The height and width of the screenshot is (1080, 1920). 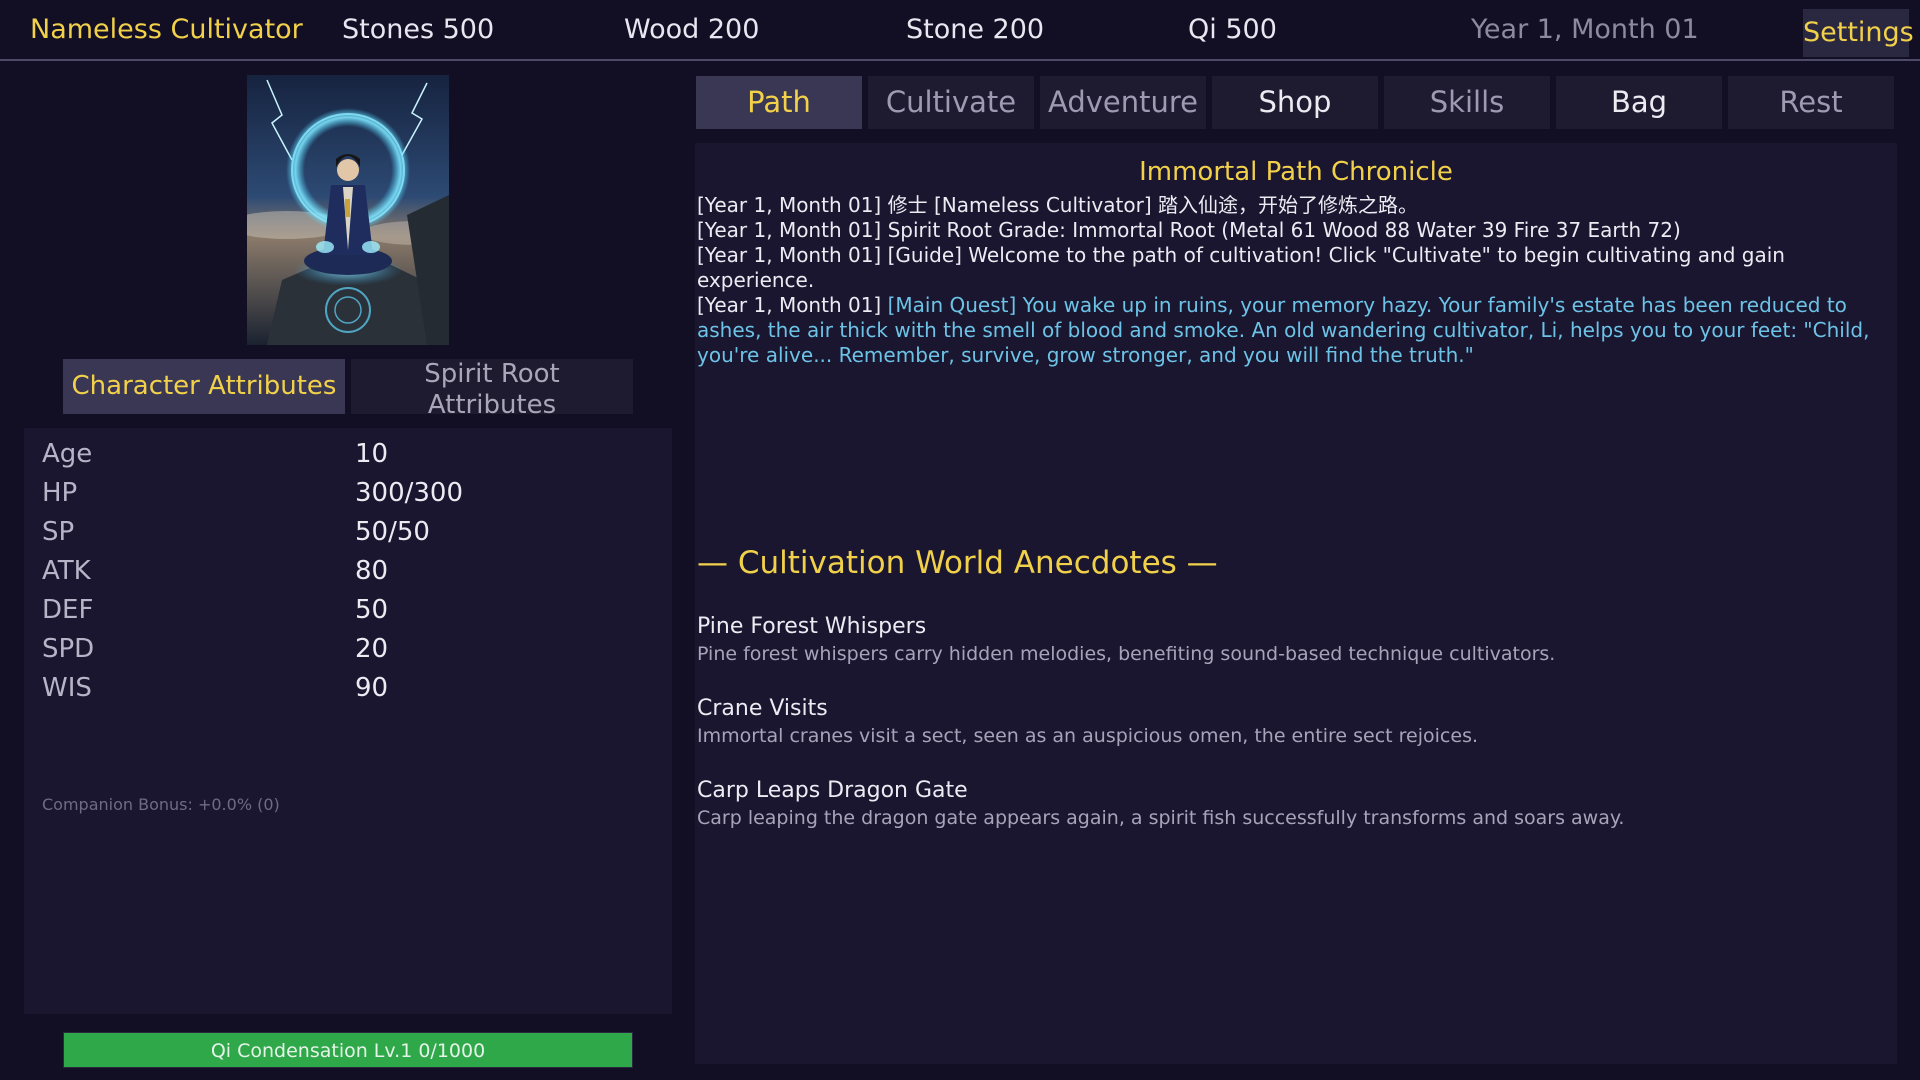 What do you see at coordinates (1467, 102) in the screenshot?
I see `tab-skills: Skills` at bounding box center [1467, 102].